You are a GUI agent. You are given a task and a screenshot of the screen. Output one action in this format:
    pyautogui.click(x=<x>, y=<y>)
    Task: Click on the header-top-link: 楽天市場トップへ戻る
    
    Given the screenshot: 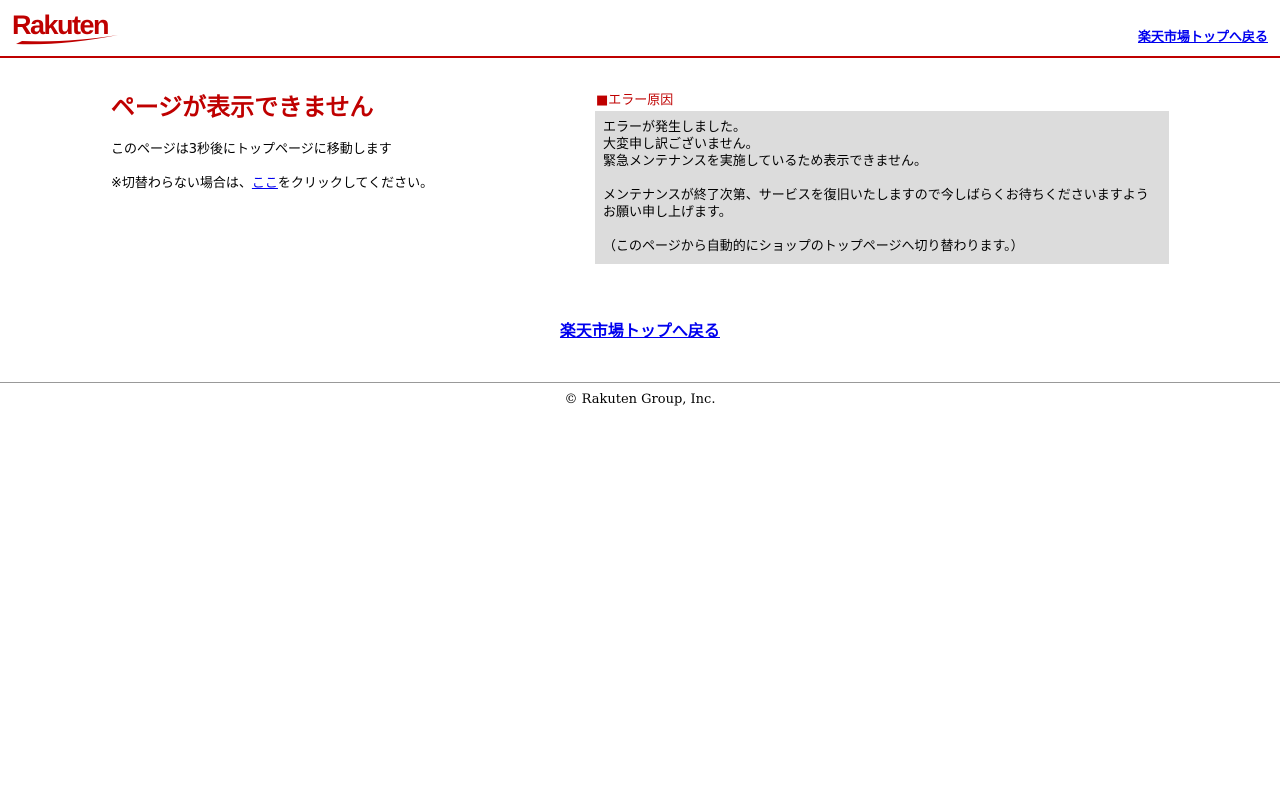 What is the action you would take?
    pyautogui.click(x=1203, y=35)
    